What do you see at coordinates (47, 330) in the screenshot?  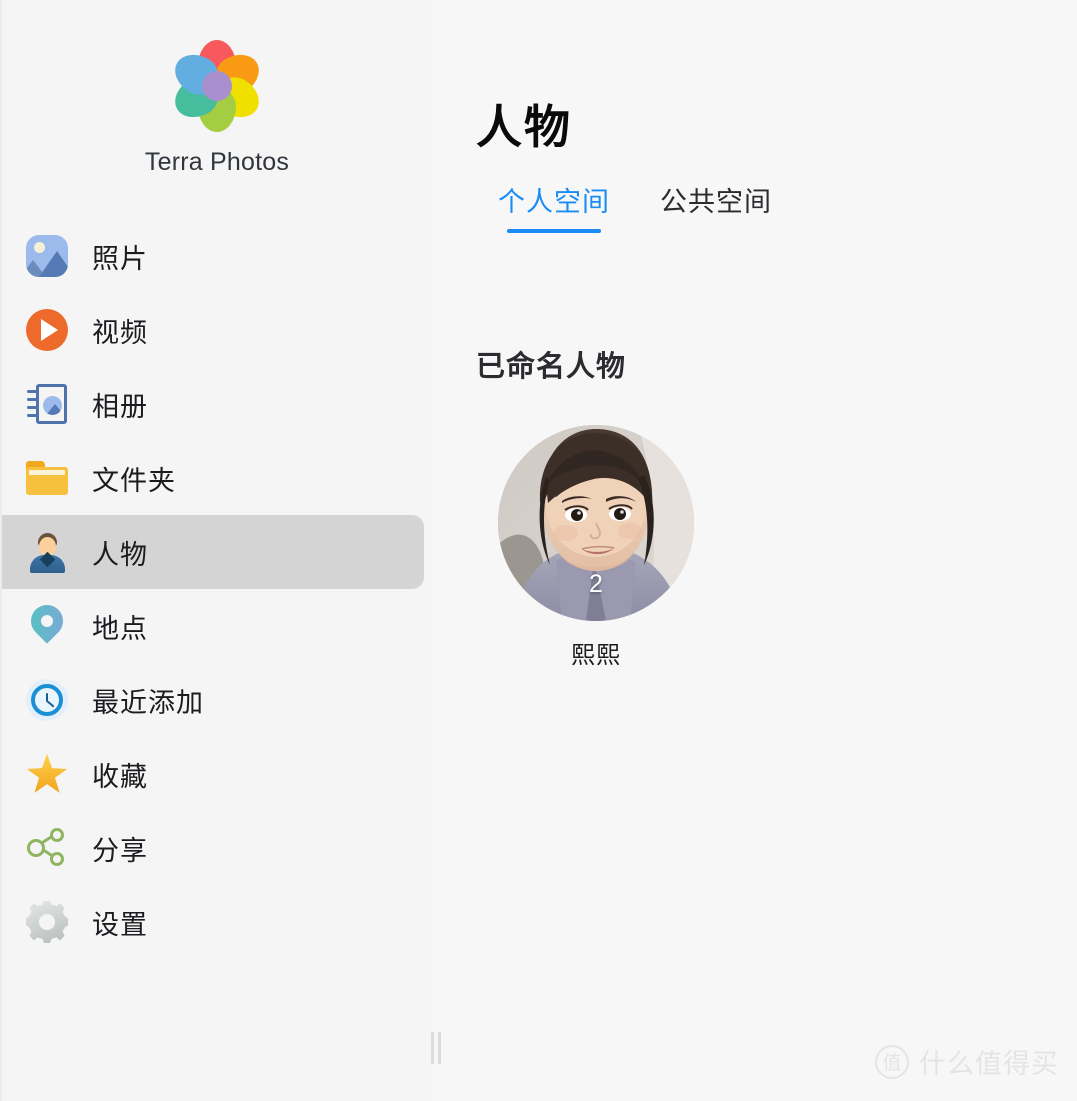 I see `video-icon` at bounding box center [47, 330].